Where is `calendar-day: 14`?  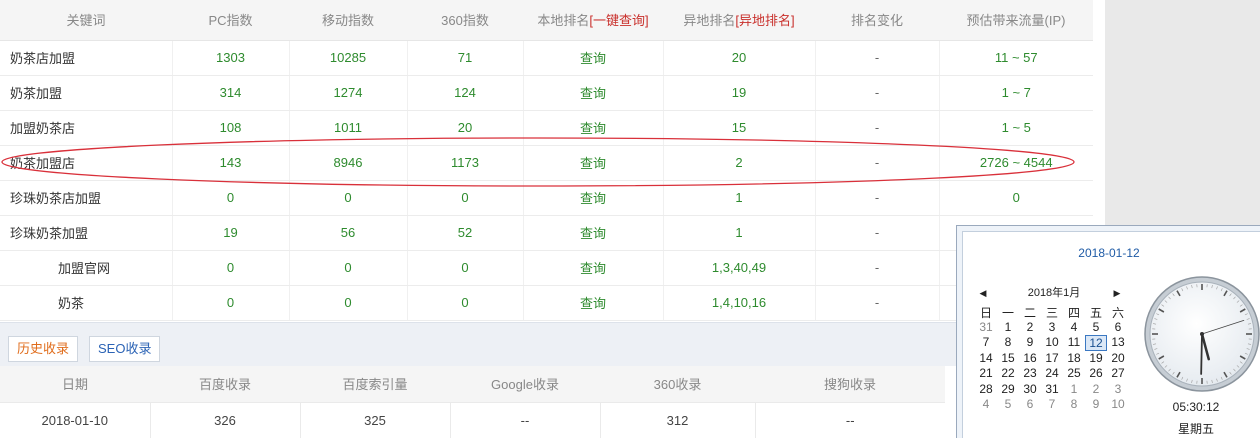 calendar-day: 14 is located at coordinates (986, 359).